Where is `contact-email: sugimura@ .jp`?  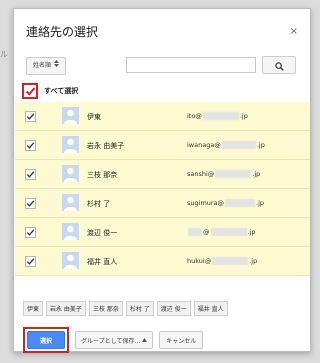
contact-email: sugimura@ .jp is located at coordinates (225, 203).